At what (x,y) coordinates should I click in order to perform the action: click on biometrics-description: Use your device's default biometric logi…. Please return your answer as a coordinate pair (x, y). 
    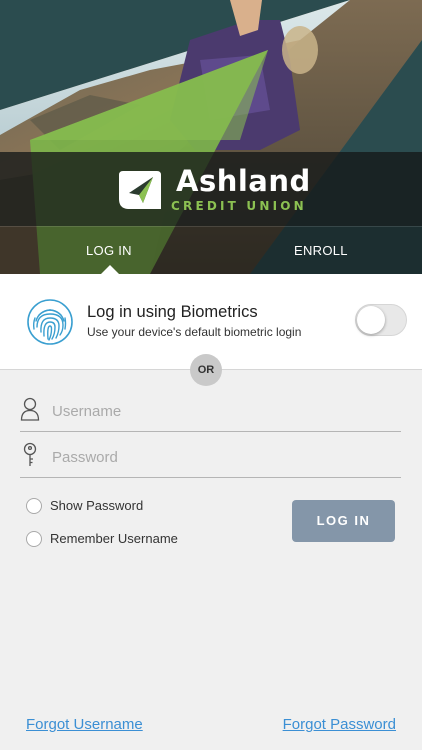
    Looking at the image, I should click on (194, 332).